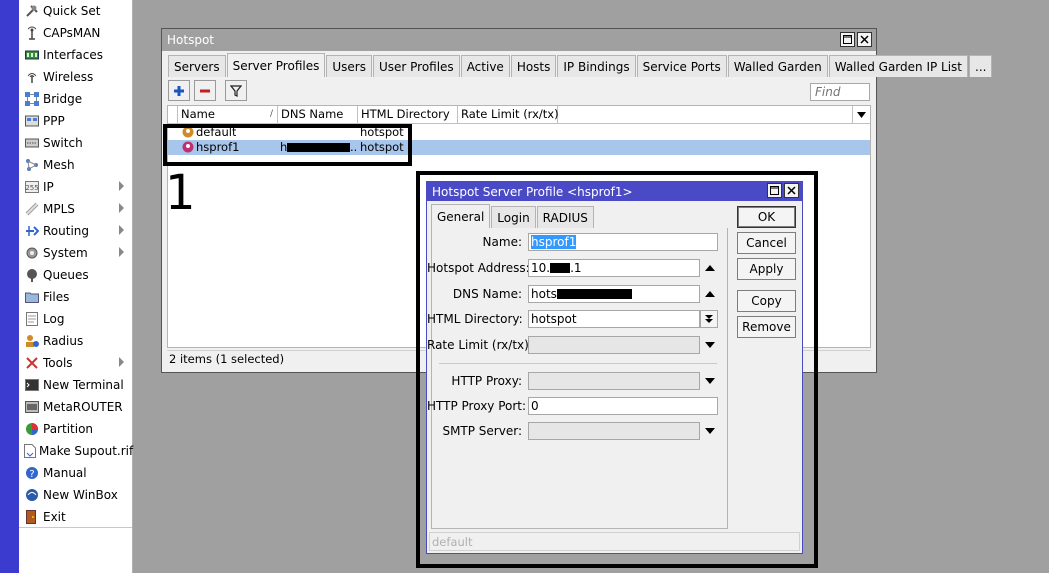  I want to click on http-proxy-input, so click(614, 381).